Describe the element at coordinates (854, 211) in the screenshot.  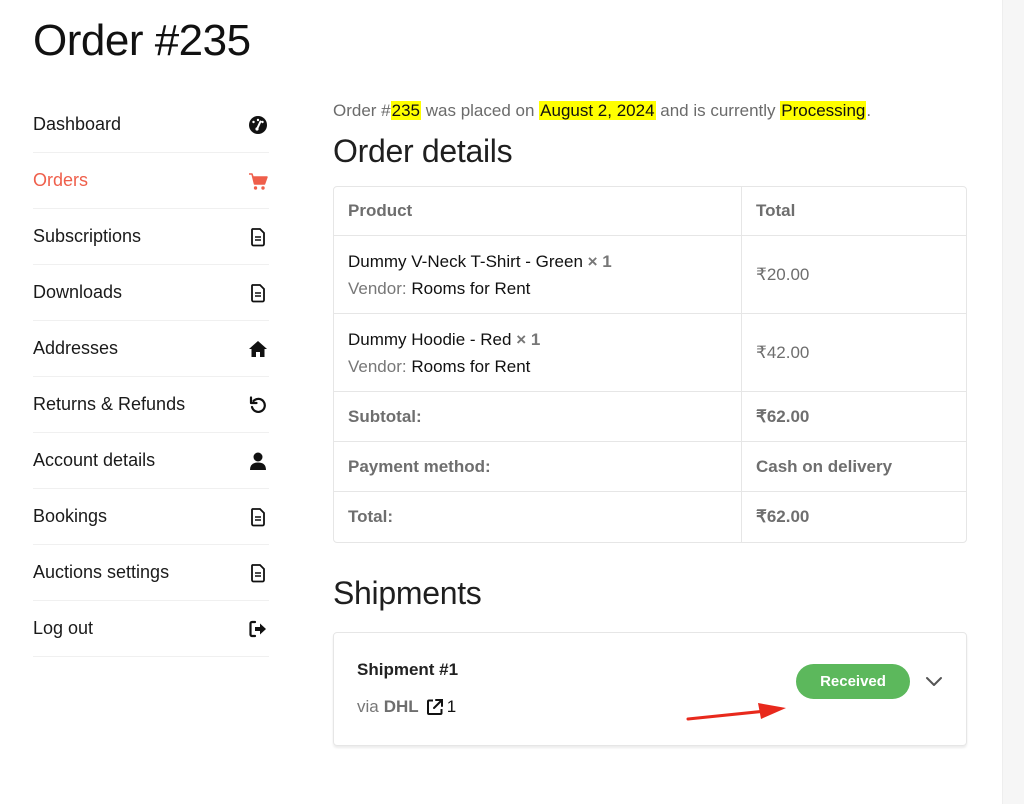
I see `column-header-total: Total` at that location.